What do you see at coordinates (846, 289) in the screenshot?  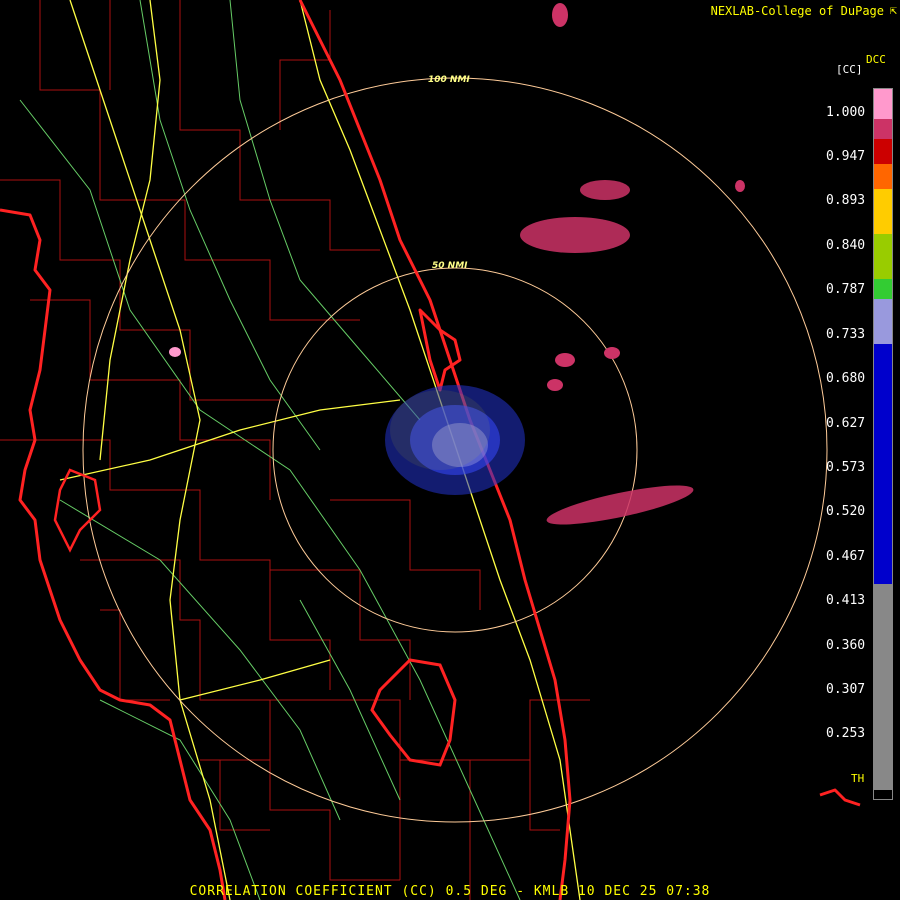 I see `legend-tick: 0.787` at bounding box center [846, 289].